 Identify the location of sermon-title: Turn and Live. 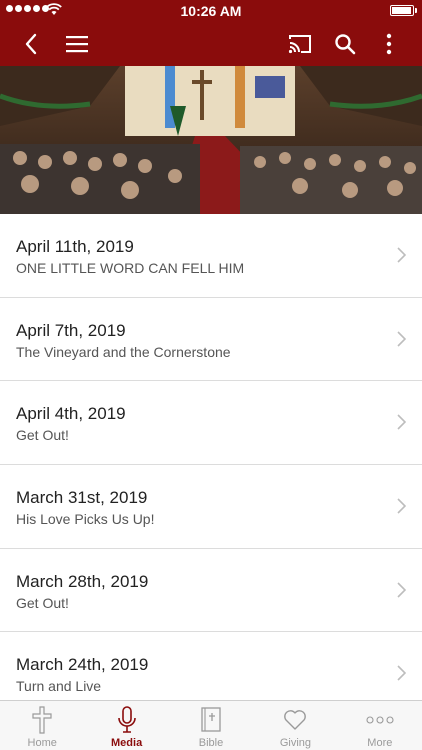
(59, 686).